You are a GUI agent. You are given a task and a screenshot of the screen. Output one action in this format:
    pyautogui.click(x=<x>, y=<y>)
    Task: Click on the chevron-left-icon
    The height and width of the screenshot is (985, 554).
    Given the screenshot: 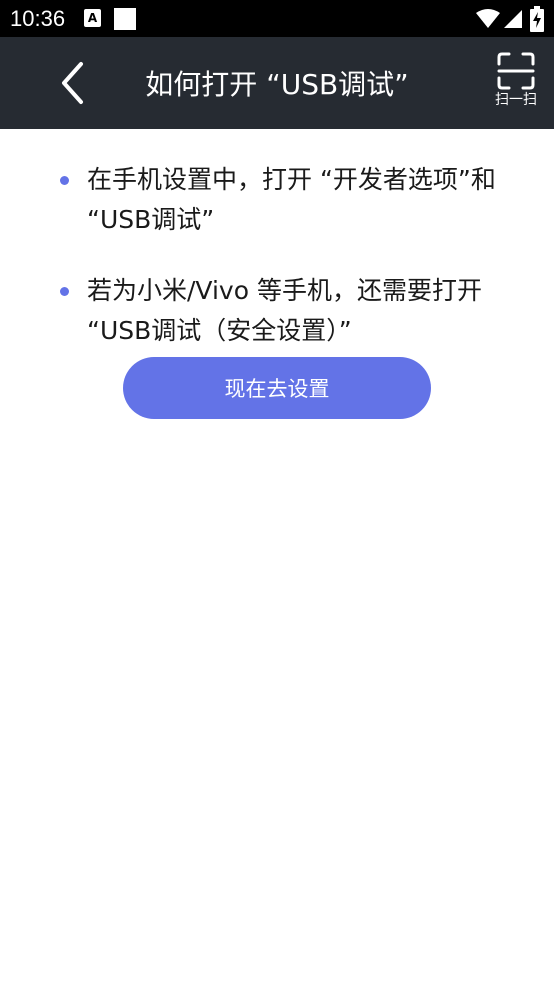 What is the action you would take?
    pyautogui.click(x=72, y=83)
    